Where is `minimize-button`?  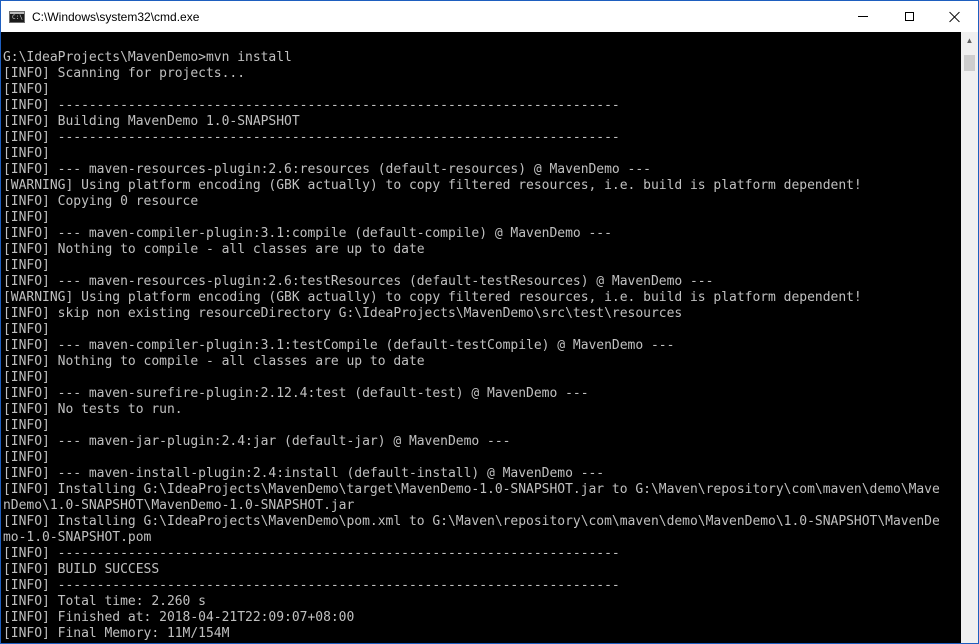 minimize-button is located at coordinates (863, 16).